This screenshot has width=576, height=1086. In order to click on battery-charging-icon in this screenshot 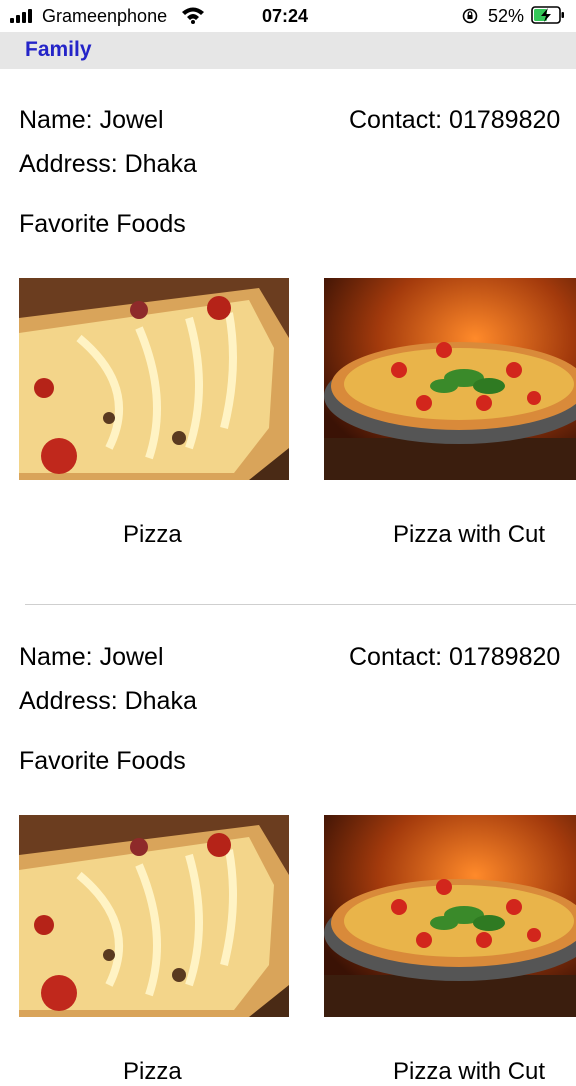, I will do `click(547, 15)`.